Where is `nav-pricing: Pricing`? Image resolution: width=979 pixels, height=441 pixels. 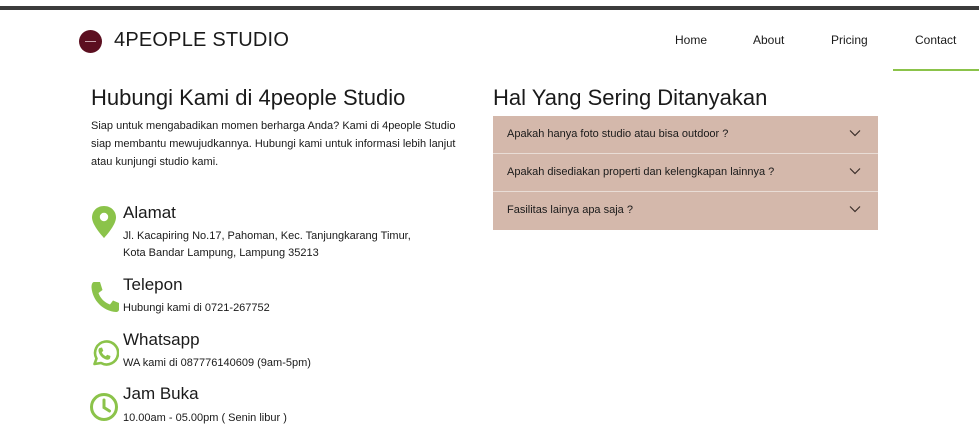 nav-pricing: Pricing is located at coordinates (849, 40).